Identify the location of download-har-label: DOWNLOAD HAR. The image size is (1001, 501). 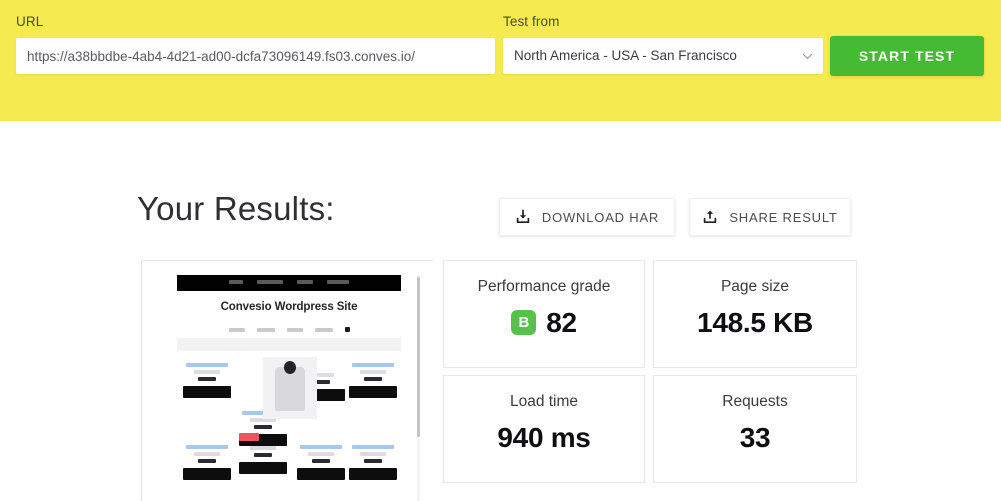
(600, 217).